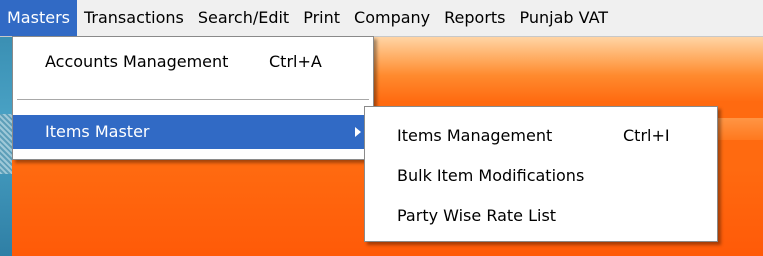 The image size is (763, 256). What do you see at coordinates (243, 18) in the screenshot?
I see `menu-search-edit: Search/Edit` at bounding box center [243, 18].